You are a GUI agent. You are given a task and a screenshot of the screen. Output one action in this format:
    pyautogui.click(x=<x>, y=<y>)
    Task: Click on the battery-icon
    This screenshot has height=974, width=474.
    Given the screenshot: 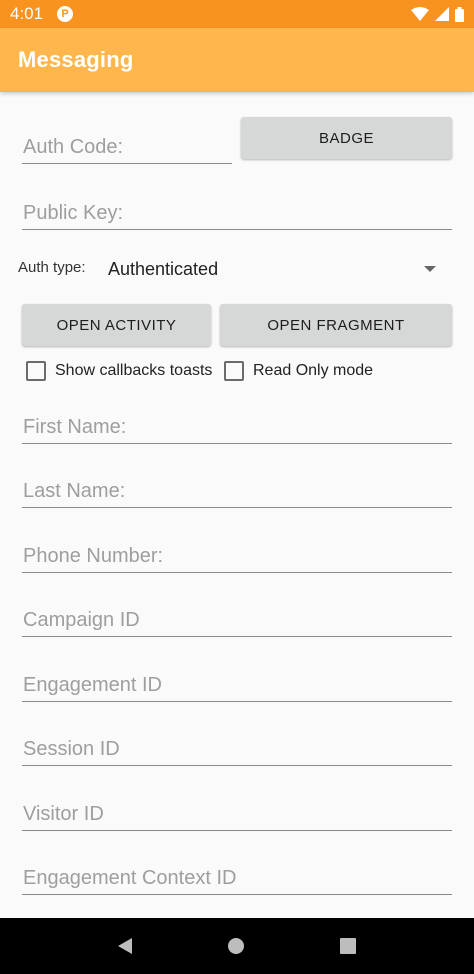 What is the action you would take?
    pyautogui.click(x=459, y=14)
    